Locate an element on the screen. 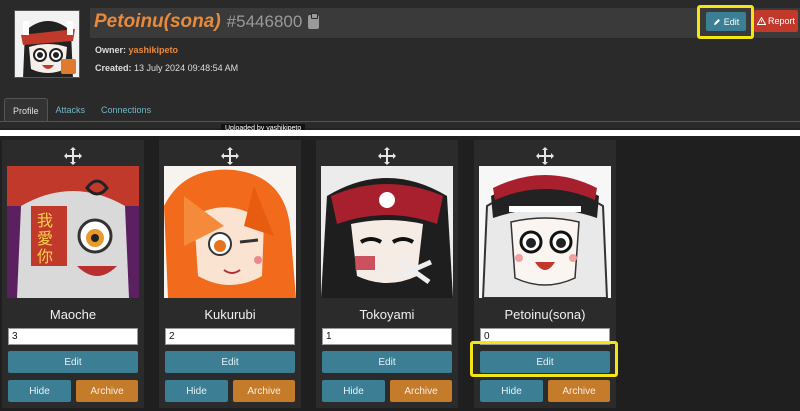  tab-connections: Connections is located at coordinates (126, 110).